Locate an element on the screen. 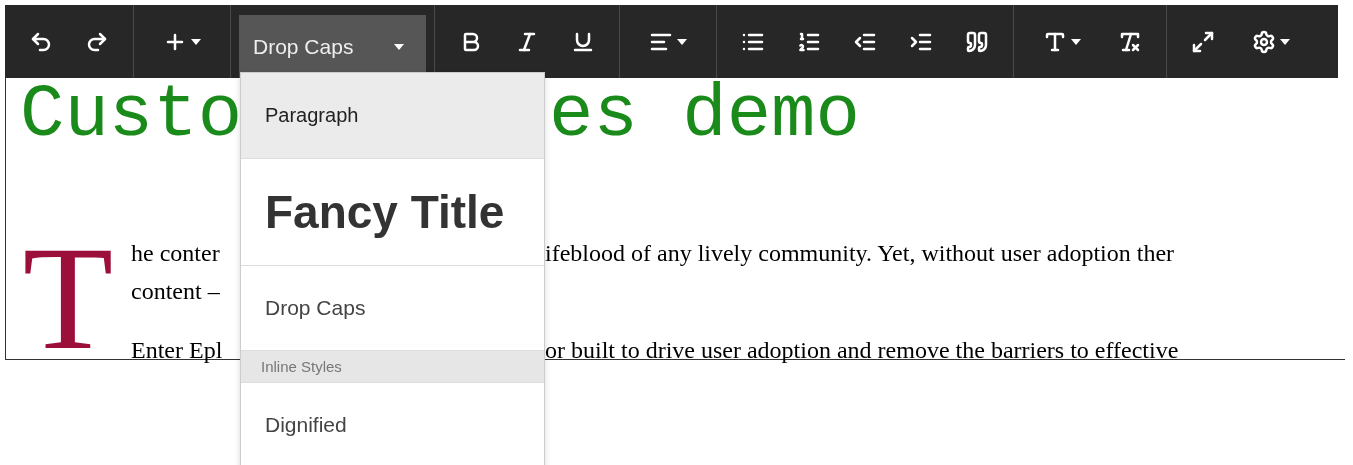 The image size is (1353, 465). style-dropdown: Drop Caps is located at coordinates (332, 46).